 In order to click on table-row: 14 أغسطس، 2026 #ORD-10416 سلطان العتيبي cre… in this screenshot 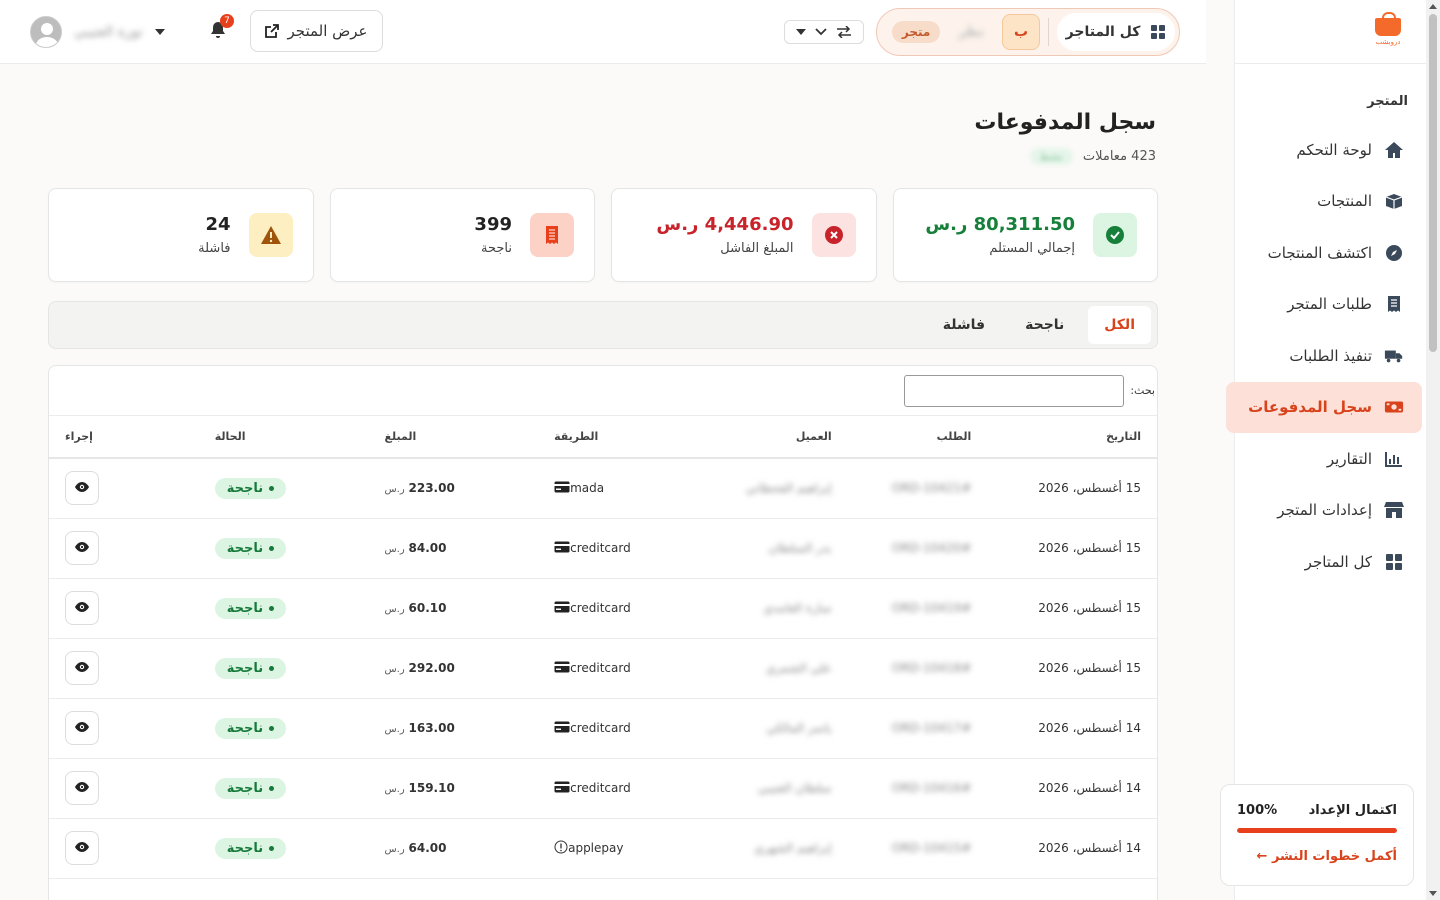, I will do `click(603, 788)`.